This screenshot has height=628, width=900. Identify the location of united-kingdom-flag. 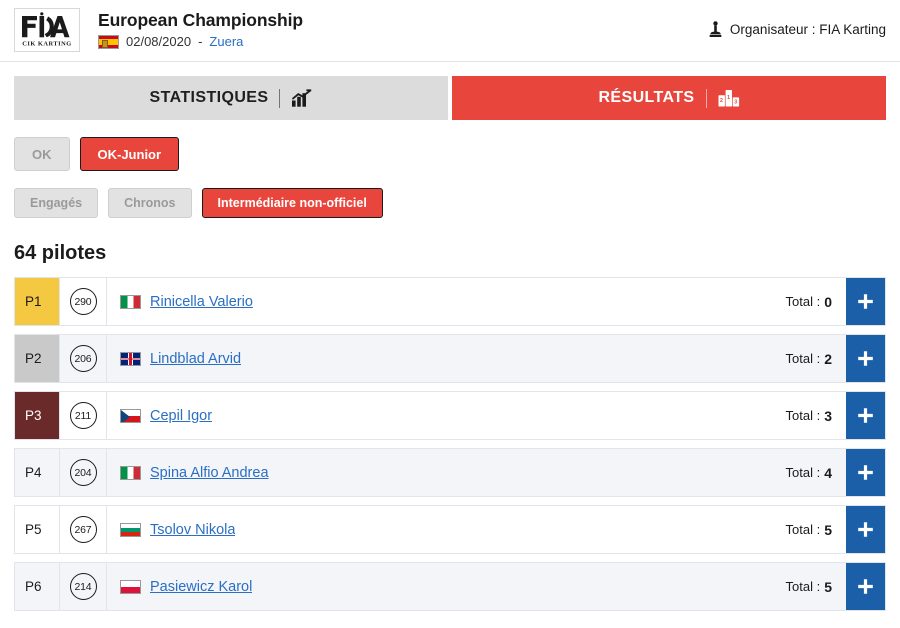
(130, 358).